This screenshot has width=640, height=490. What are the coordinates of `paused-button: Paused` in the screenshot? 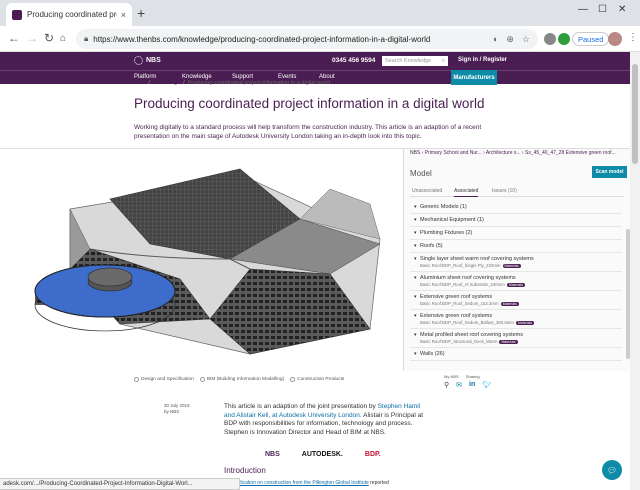 It's located at (591, 39).